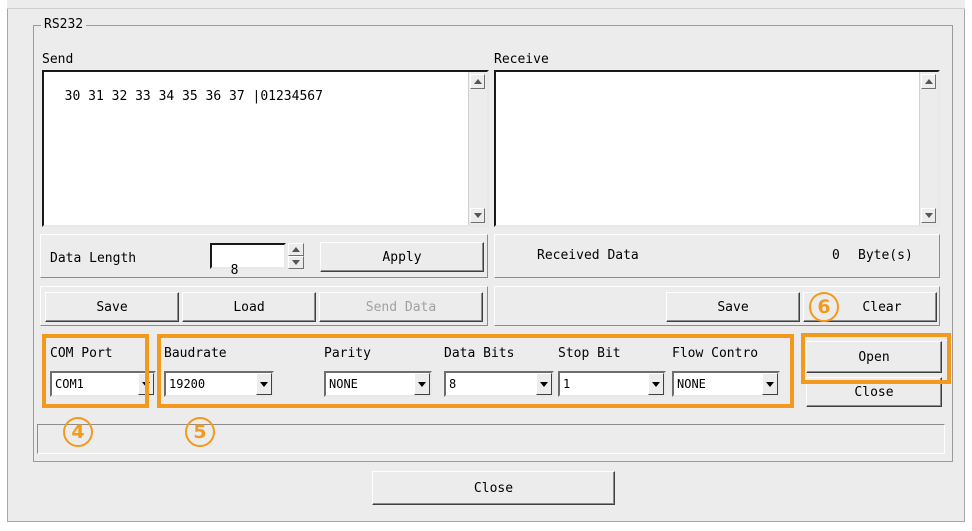 Image resolution: width=972 pixels, height=531 pixels. What do you see at coordinates (824, 307) in the screenshot?
I see `annotation-marker-6: 6` at bounding box center [824, 307].